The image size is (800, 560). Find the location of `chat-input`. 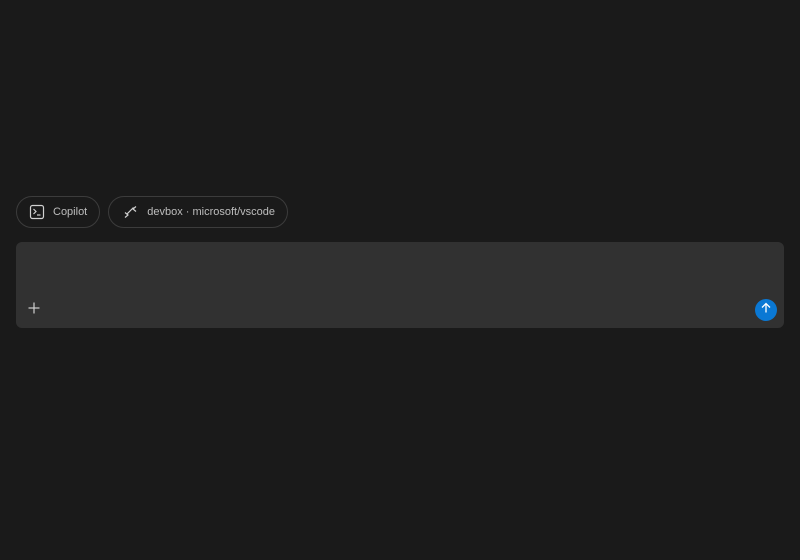

chat-input is located at coordinates (400, 273).